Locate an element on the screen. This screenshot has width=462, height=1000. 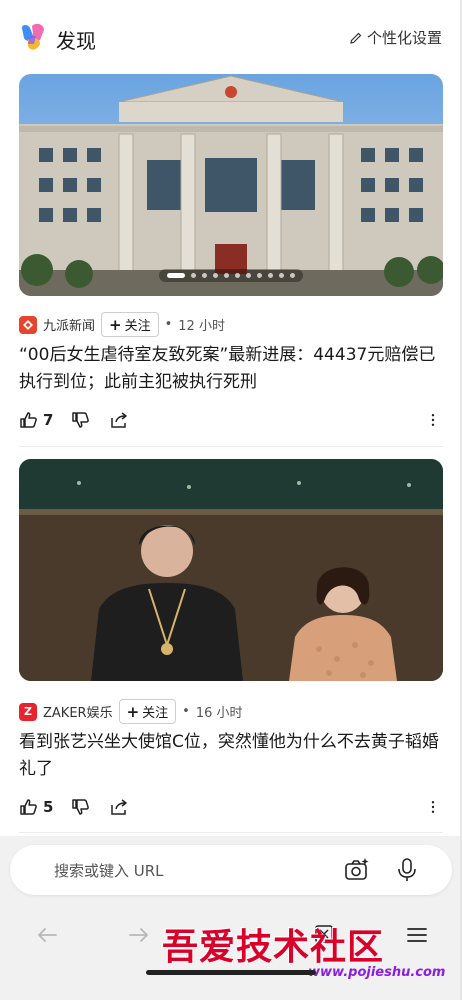
home-indicator is located at coordinates (231, 972).